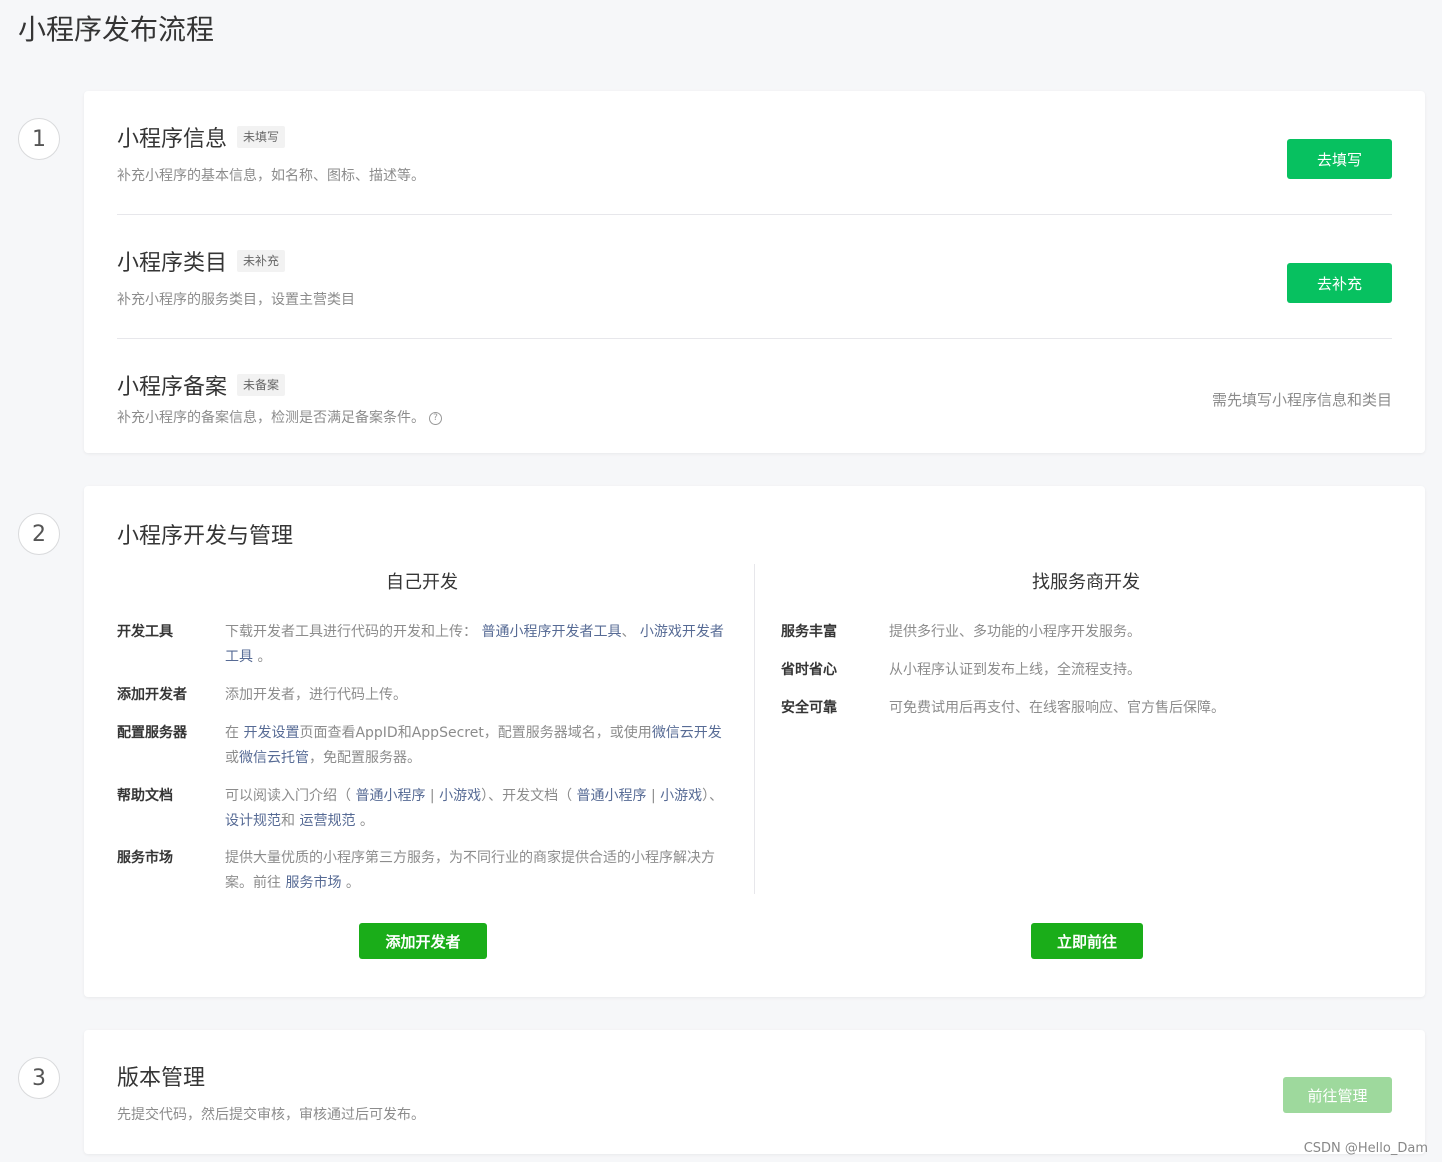 Image resolution: width=1442 pixels, height=1162 pixels. I want to click on info-desc: 补充小程序的基本信息，如名称、图标、描述等。, so click(271, 176).